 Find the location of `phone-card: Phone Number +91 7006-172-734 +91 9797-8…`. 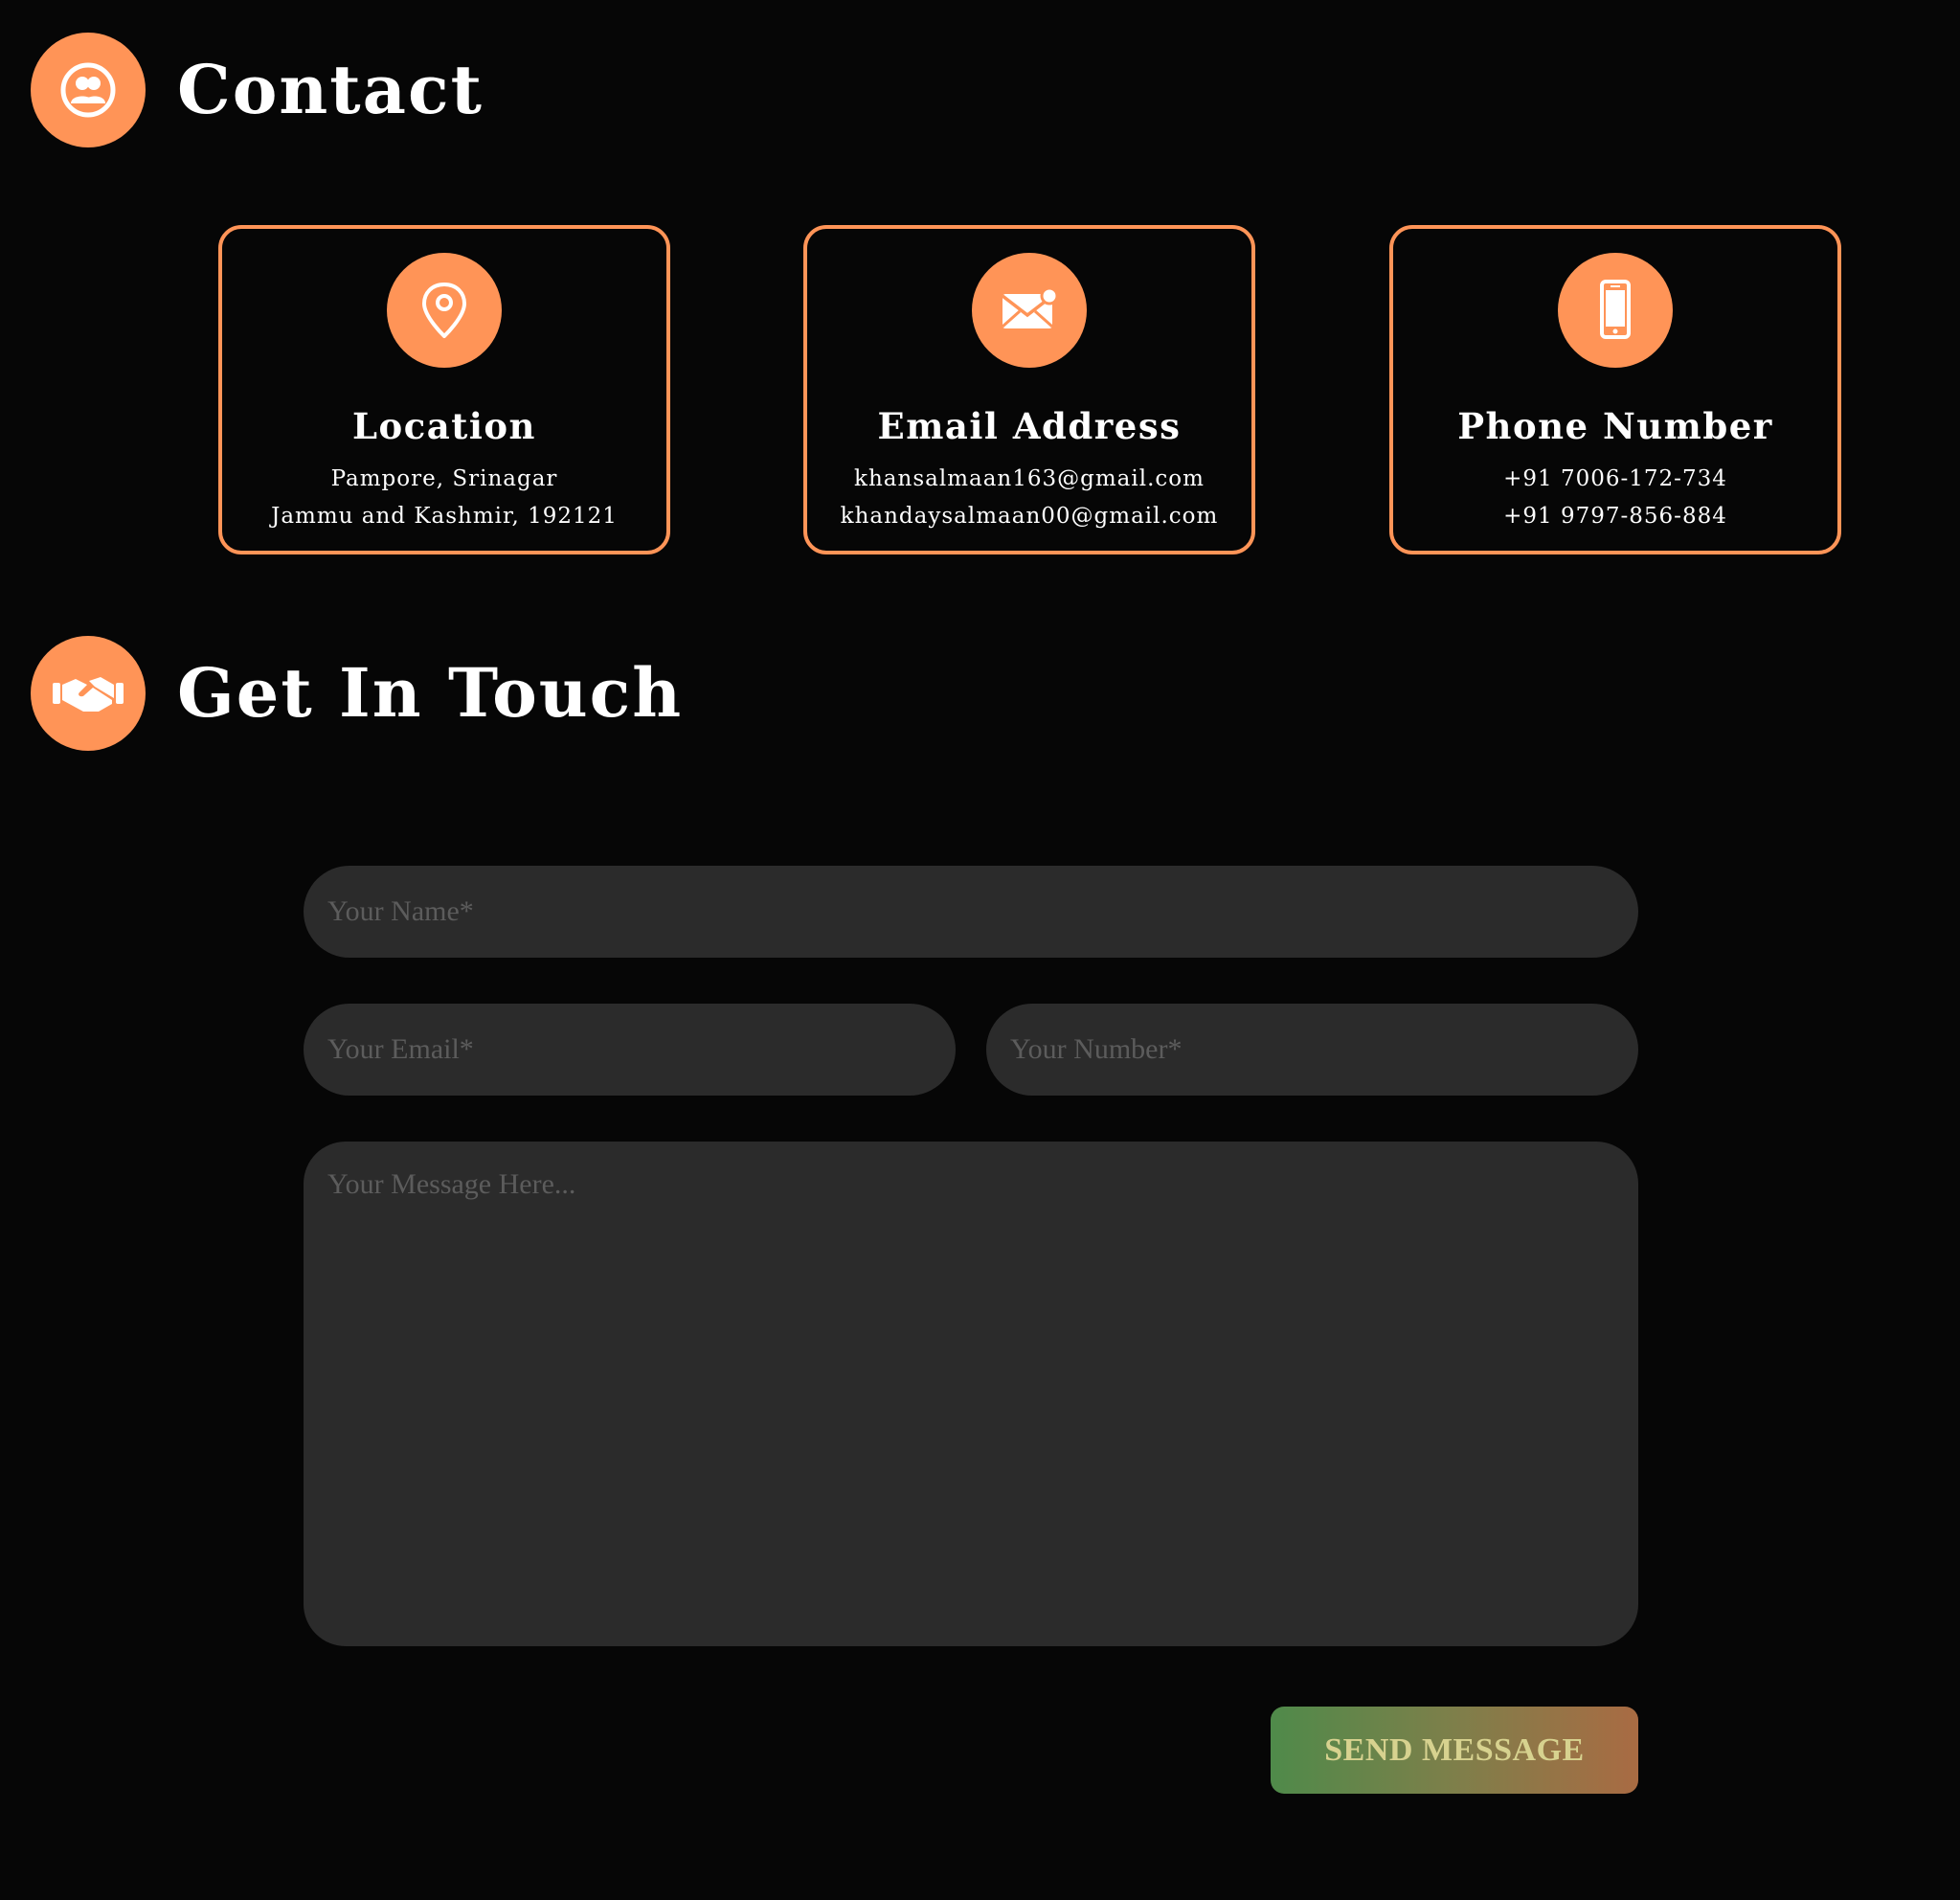

phone-card: Phone Number +91 7006-172-734 +91 9797-8… is located at coordinates (1615, 389).